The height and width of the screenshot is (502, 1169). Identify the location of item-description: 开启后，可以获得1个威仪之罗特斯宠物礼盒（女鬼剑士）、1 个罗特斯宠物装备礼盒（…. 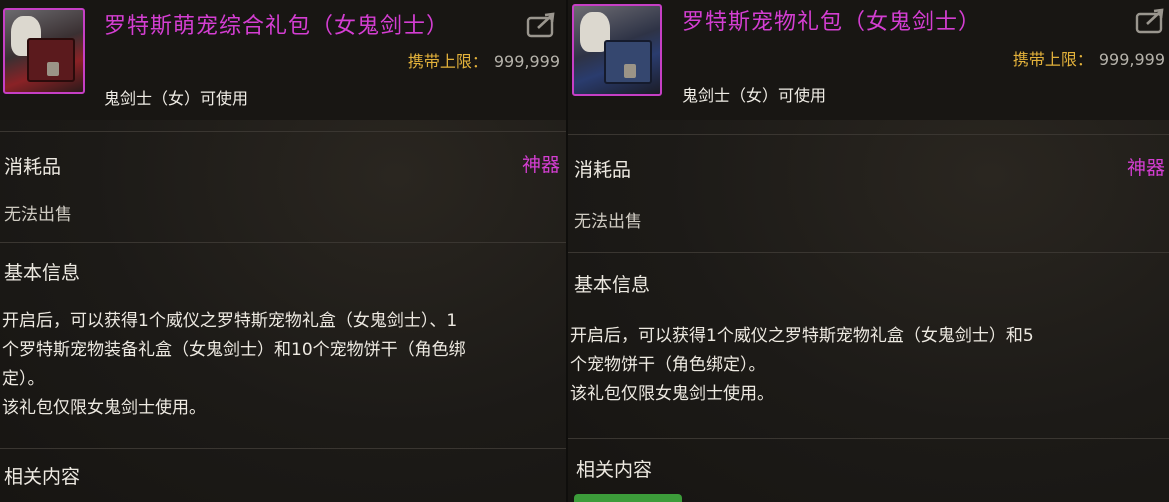
(278, 365).